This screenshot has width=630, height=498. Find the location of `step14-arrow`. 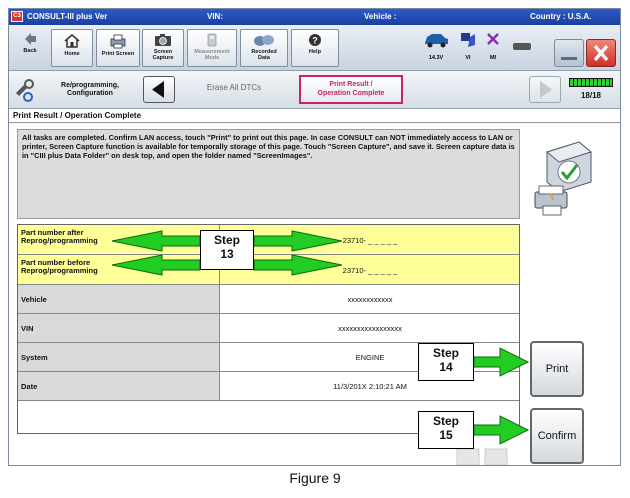

step14-arrow is located at coordinates (501, 362).